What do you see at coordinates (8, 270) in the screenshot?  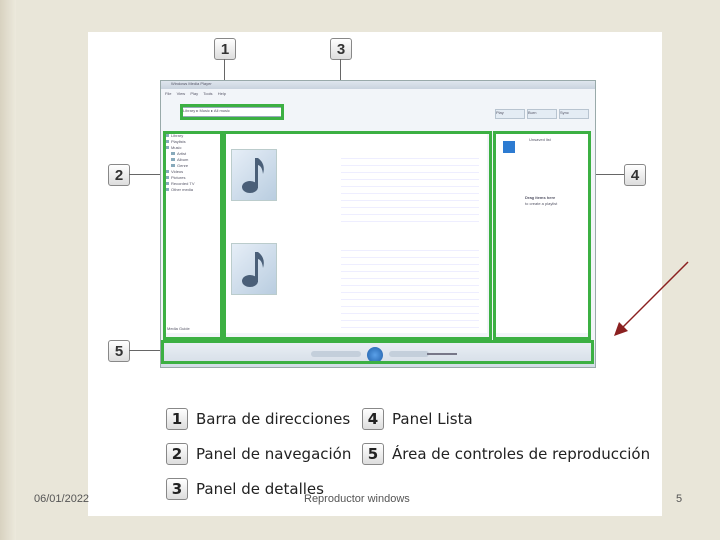 I see `left-decor-stripe` at bounding box center [8, 270].